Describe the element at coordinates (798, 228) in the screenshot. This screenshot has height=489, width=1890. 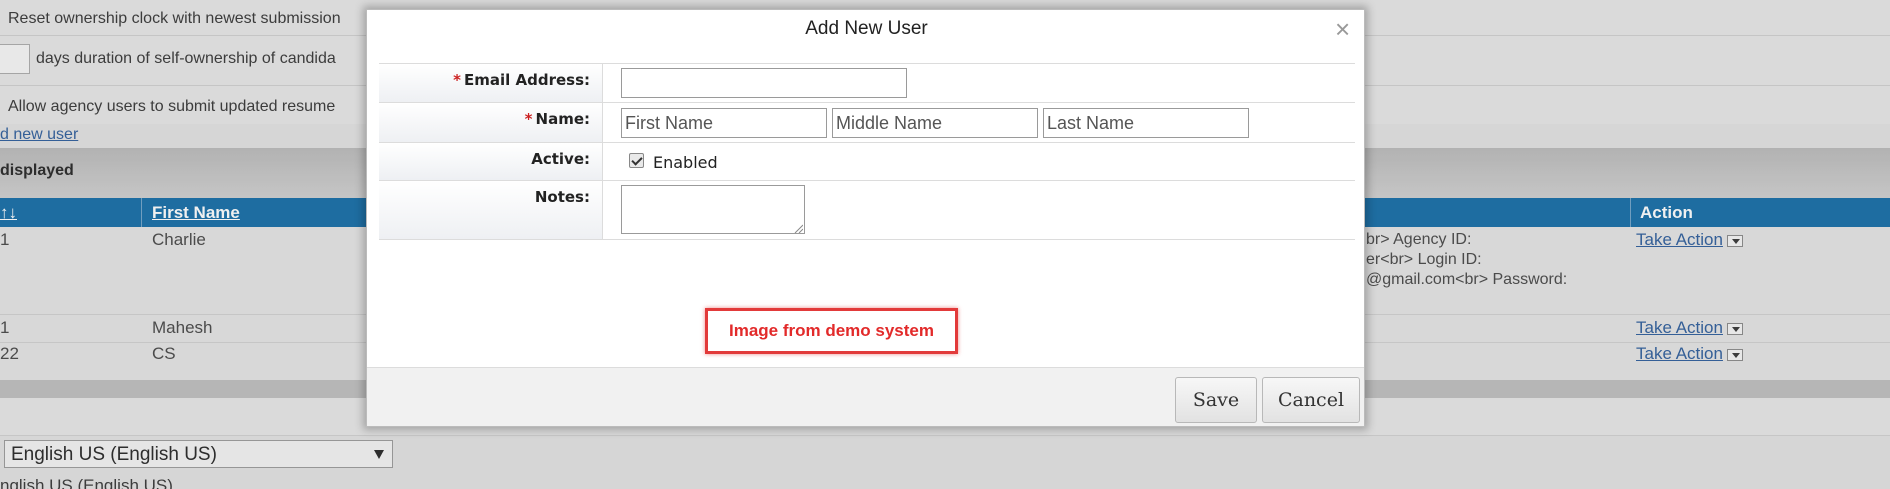
I see `resize-grip-icon` at that location.